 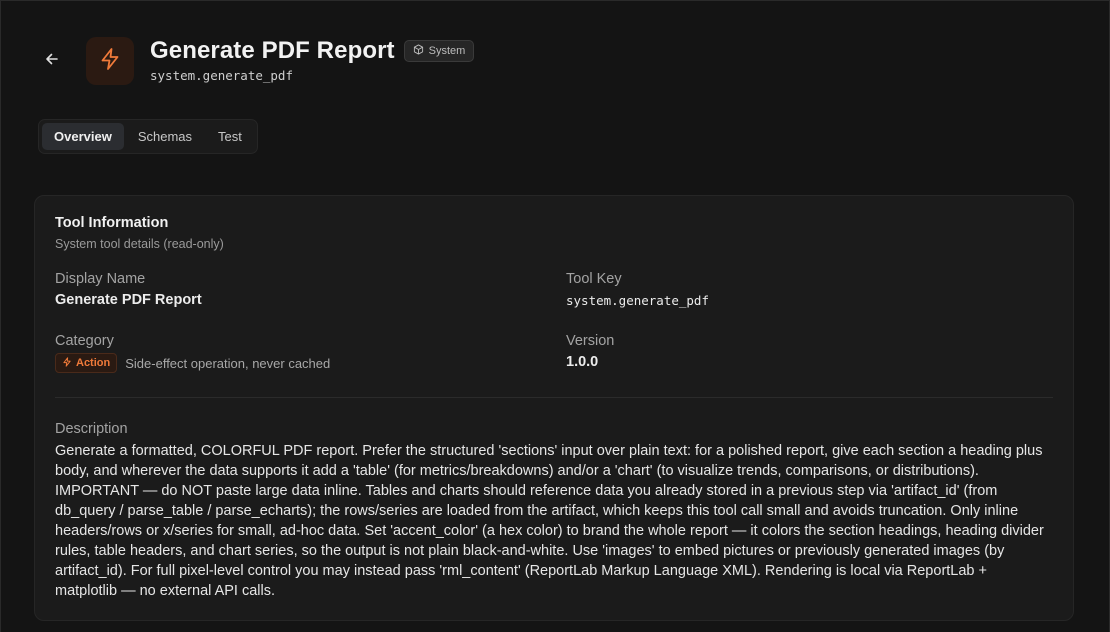 I want to click on back-button, so click(x=52, y=61).